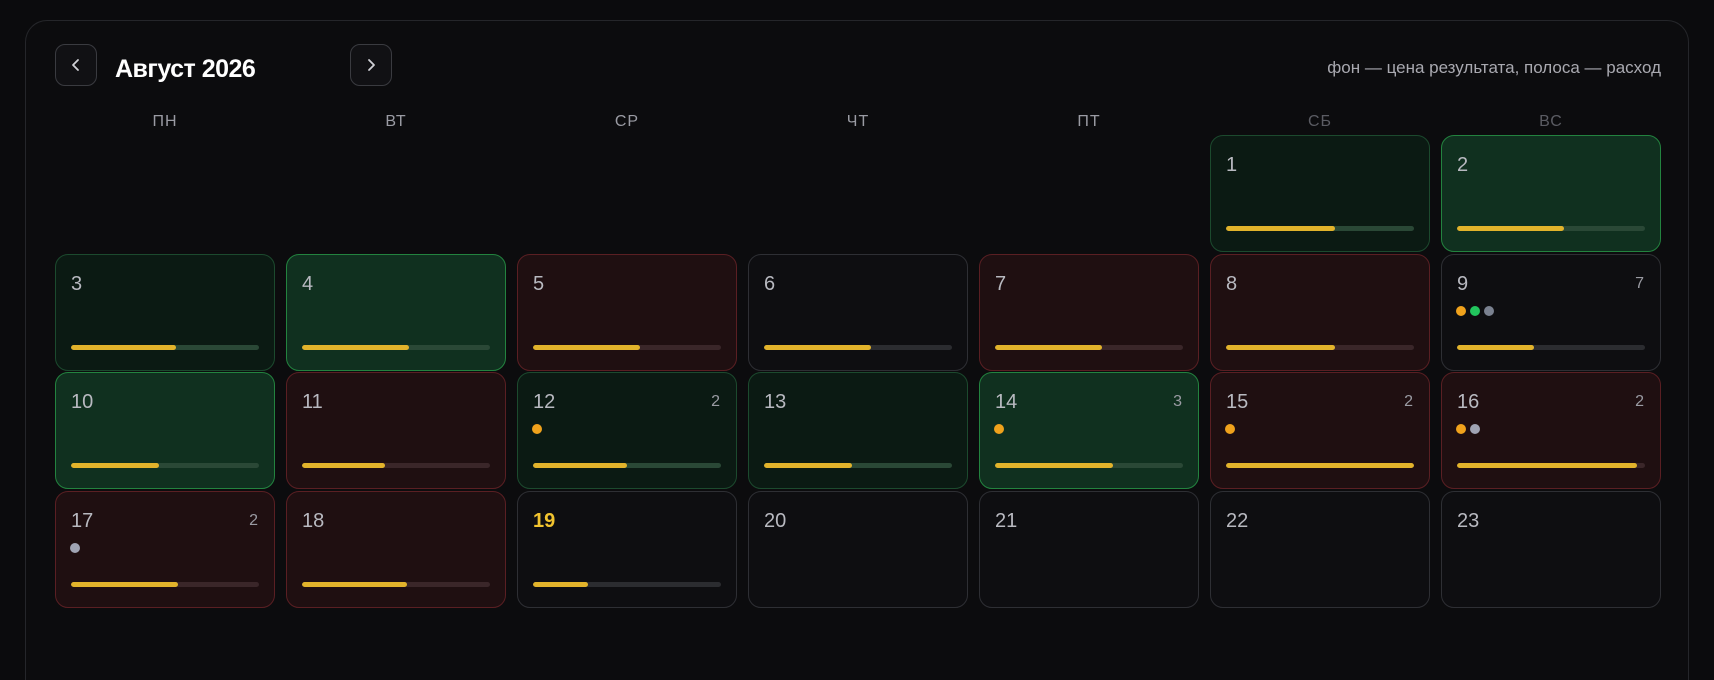  Describe the element at coordinates (396, 430) in the screenshot. I see `day-cell: 11` at that location.